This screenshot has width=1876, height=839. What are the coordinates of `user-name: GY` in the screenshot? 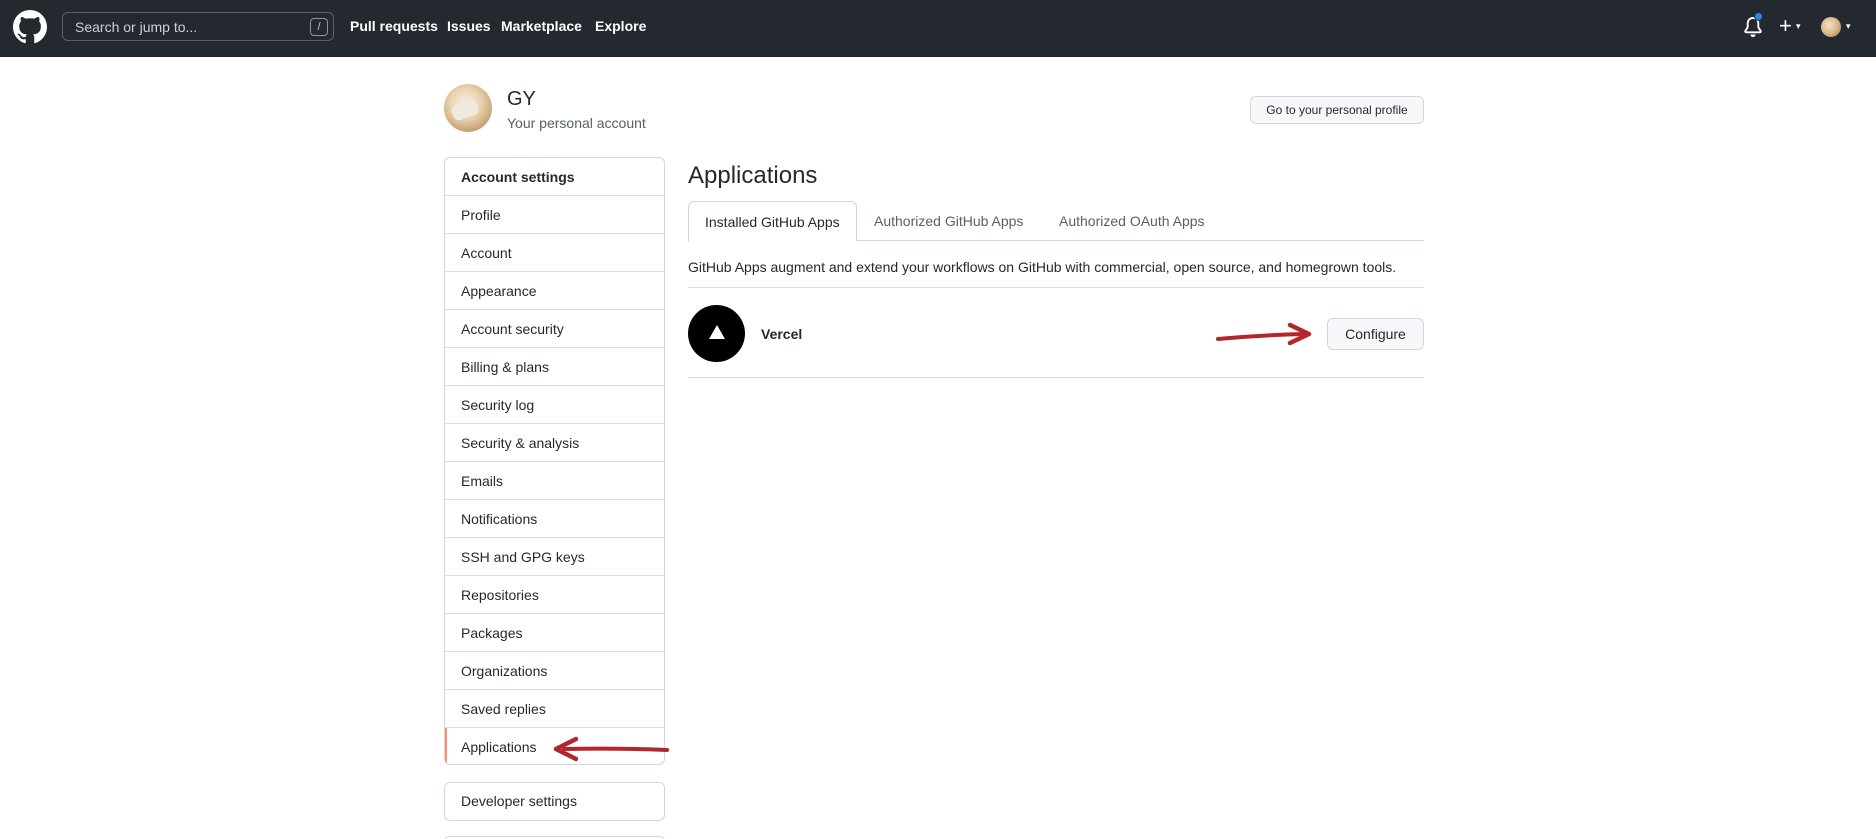 It's located at (521, 99).